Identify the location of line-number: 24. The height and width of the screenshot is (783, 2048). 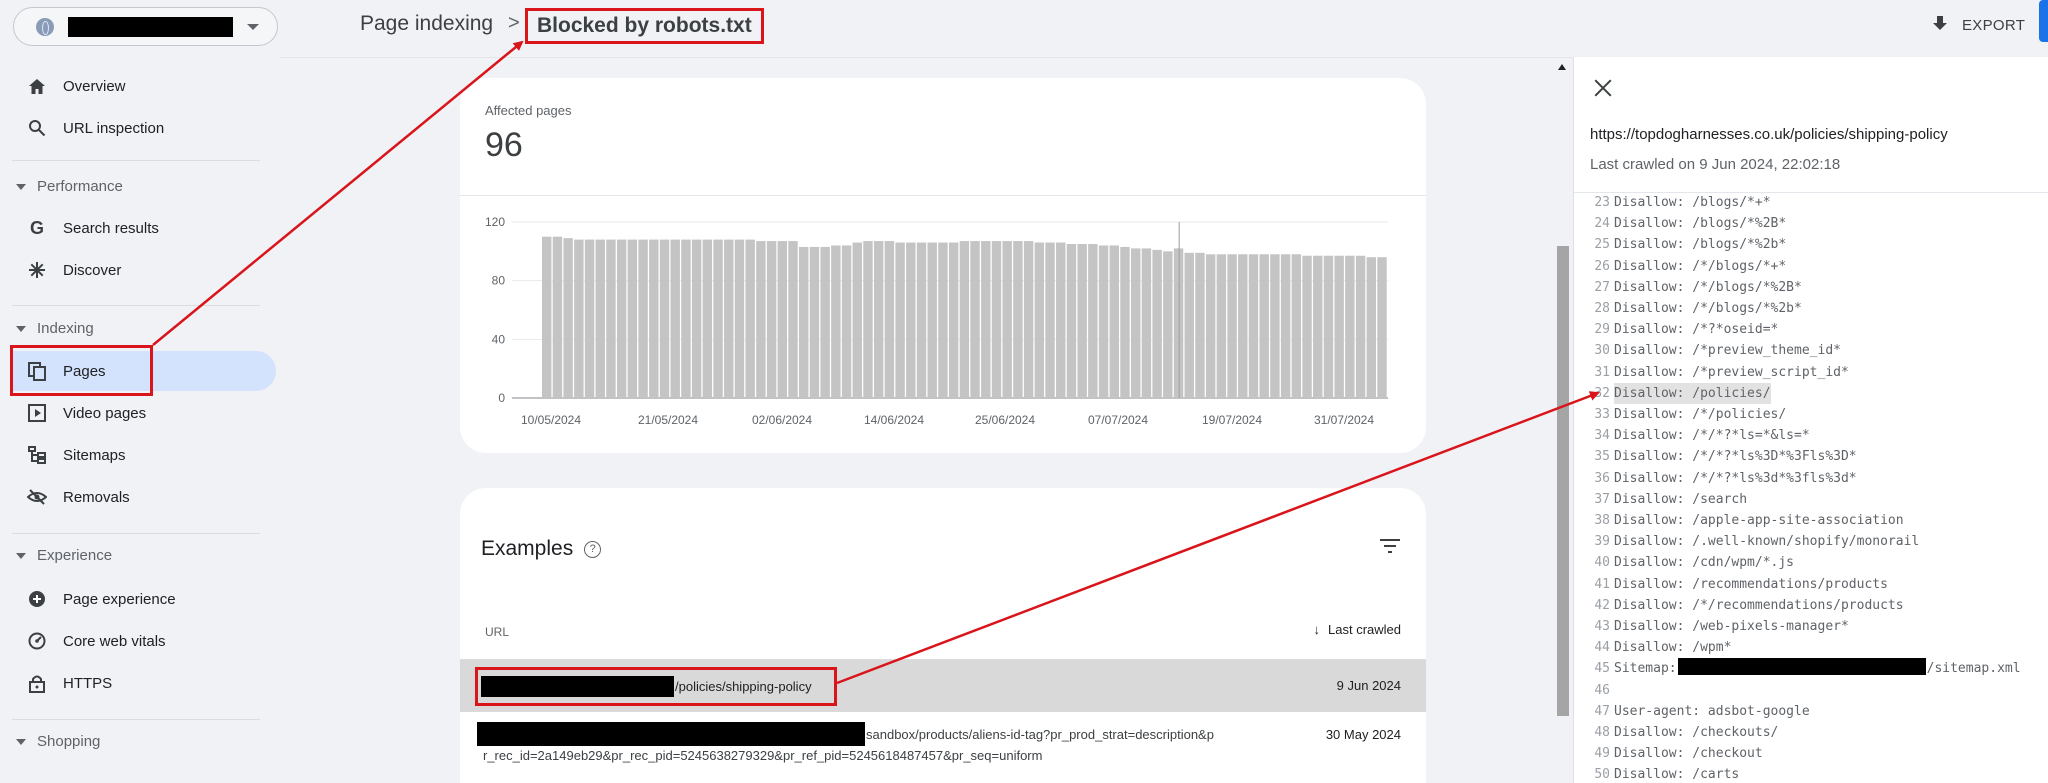
(1602, 224).